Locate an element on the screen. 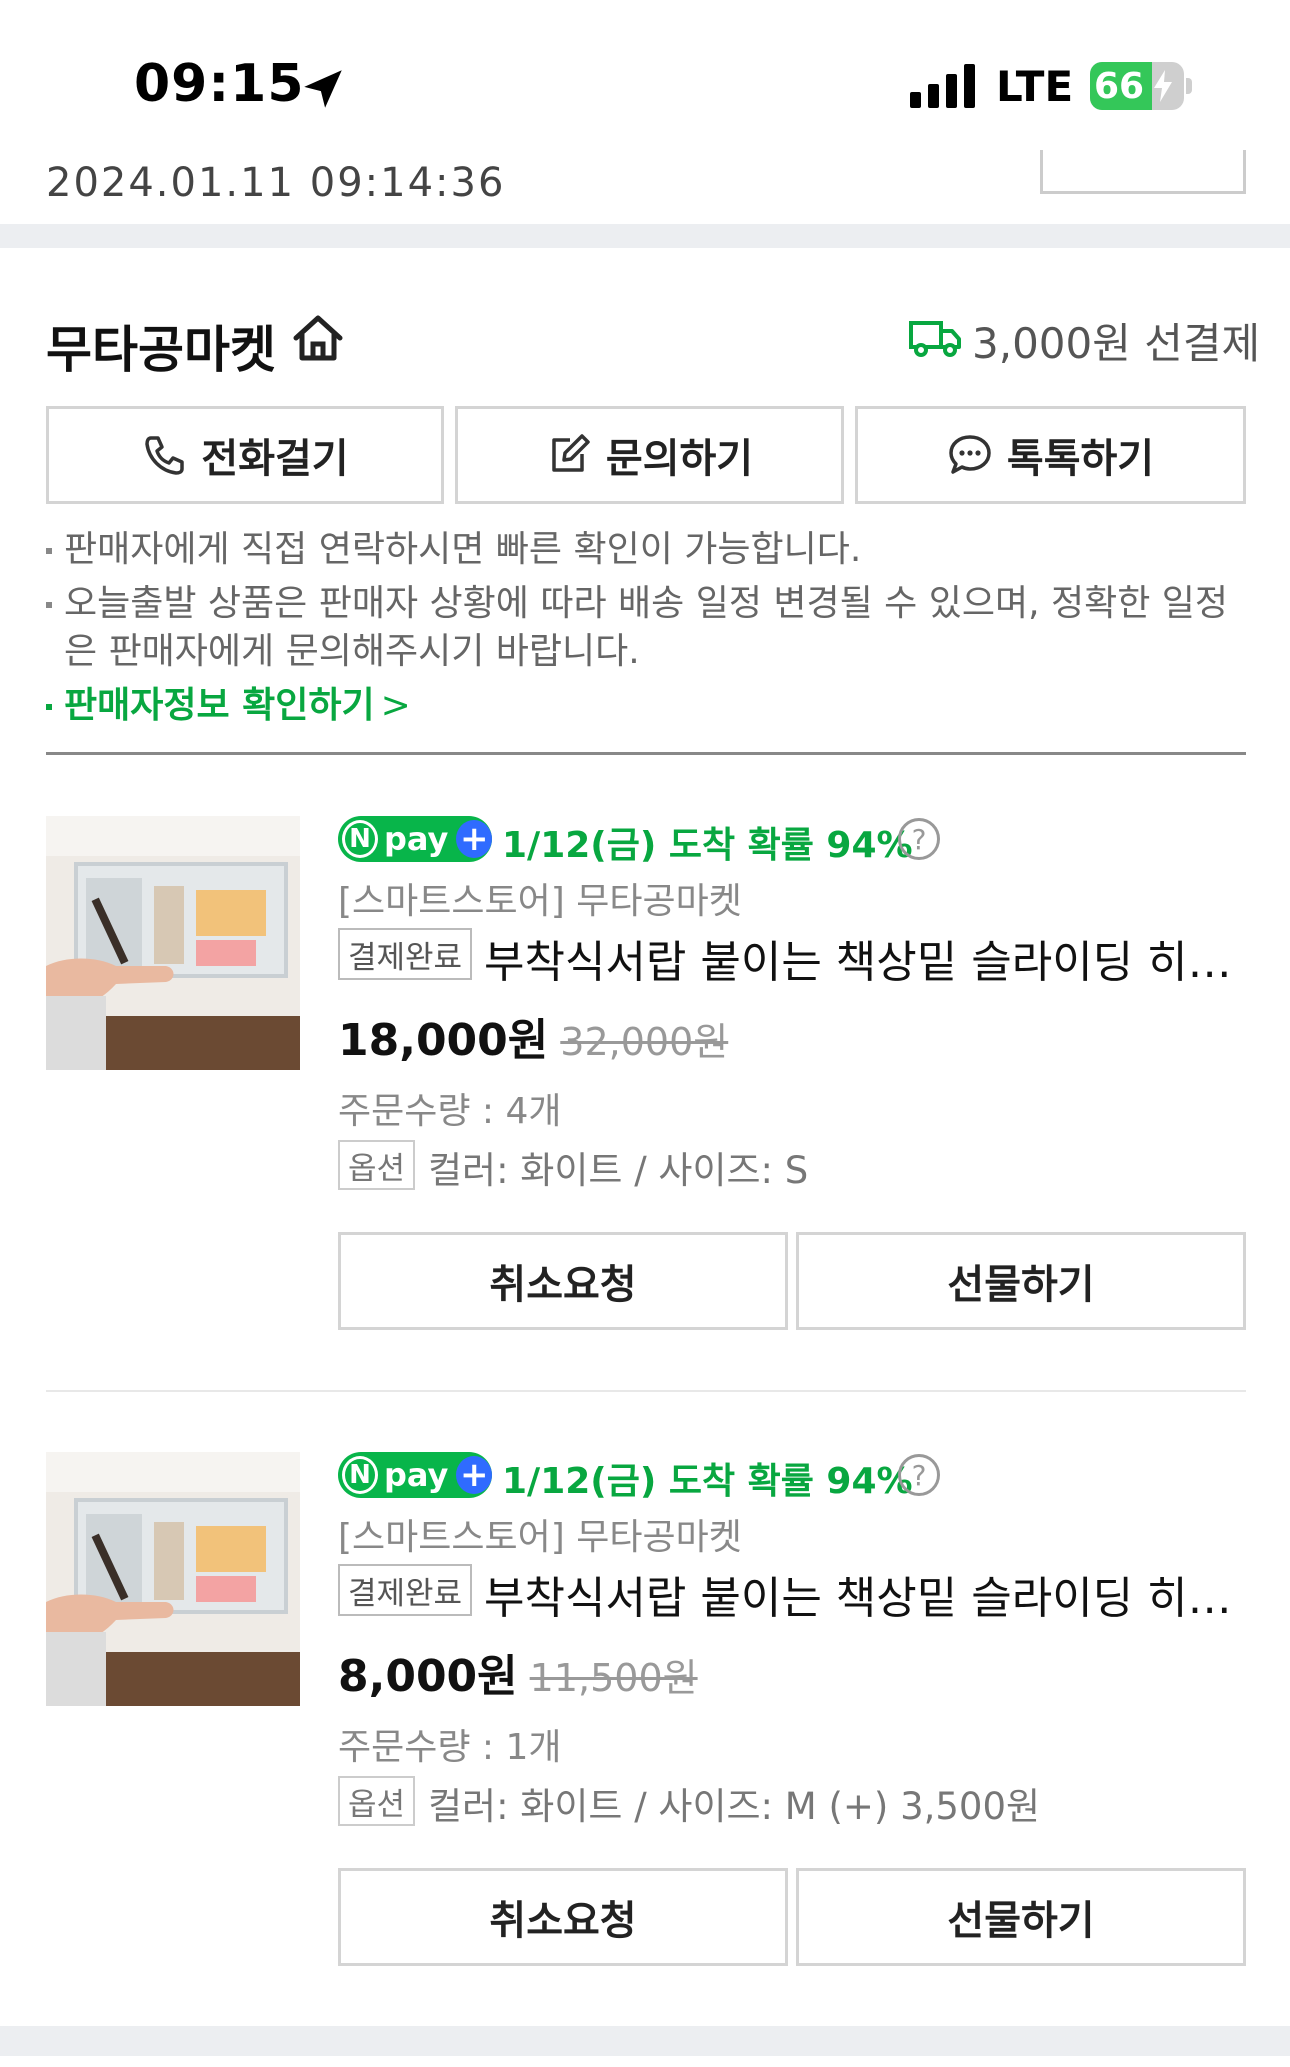  order-quantity: 주문수량 : 1개 is located at coordinates (450, 1747).